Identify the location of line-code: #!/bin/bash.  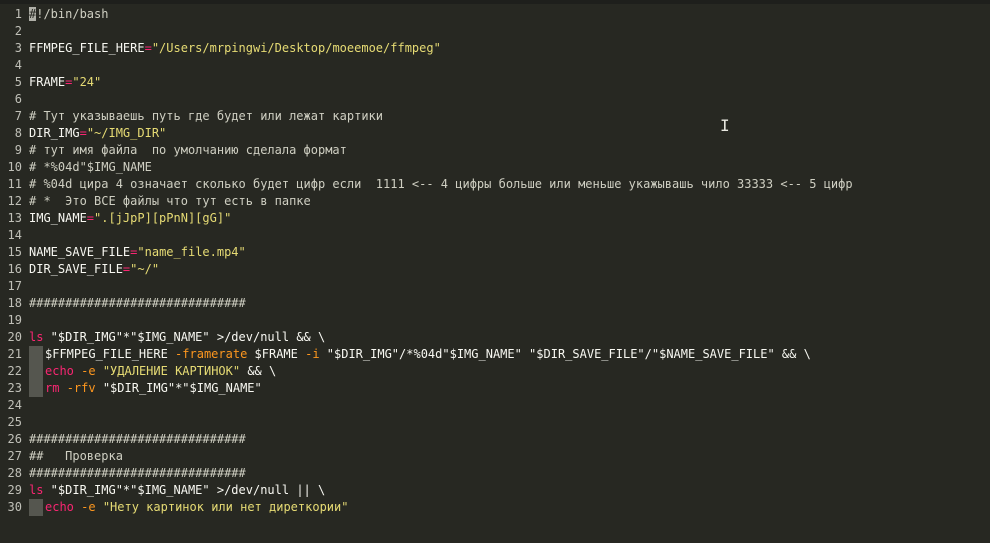
(68, 14).